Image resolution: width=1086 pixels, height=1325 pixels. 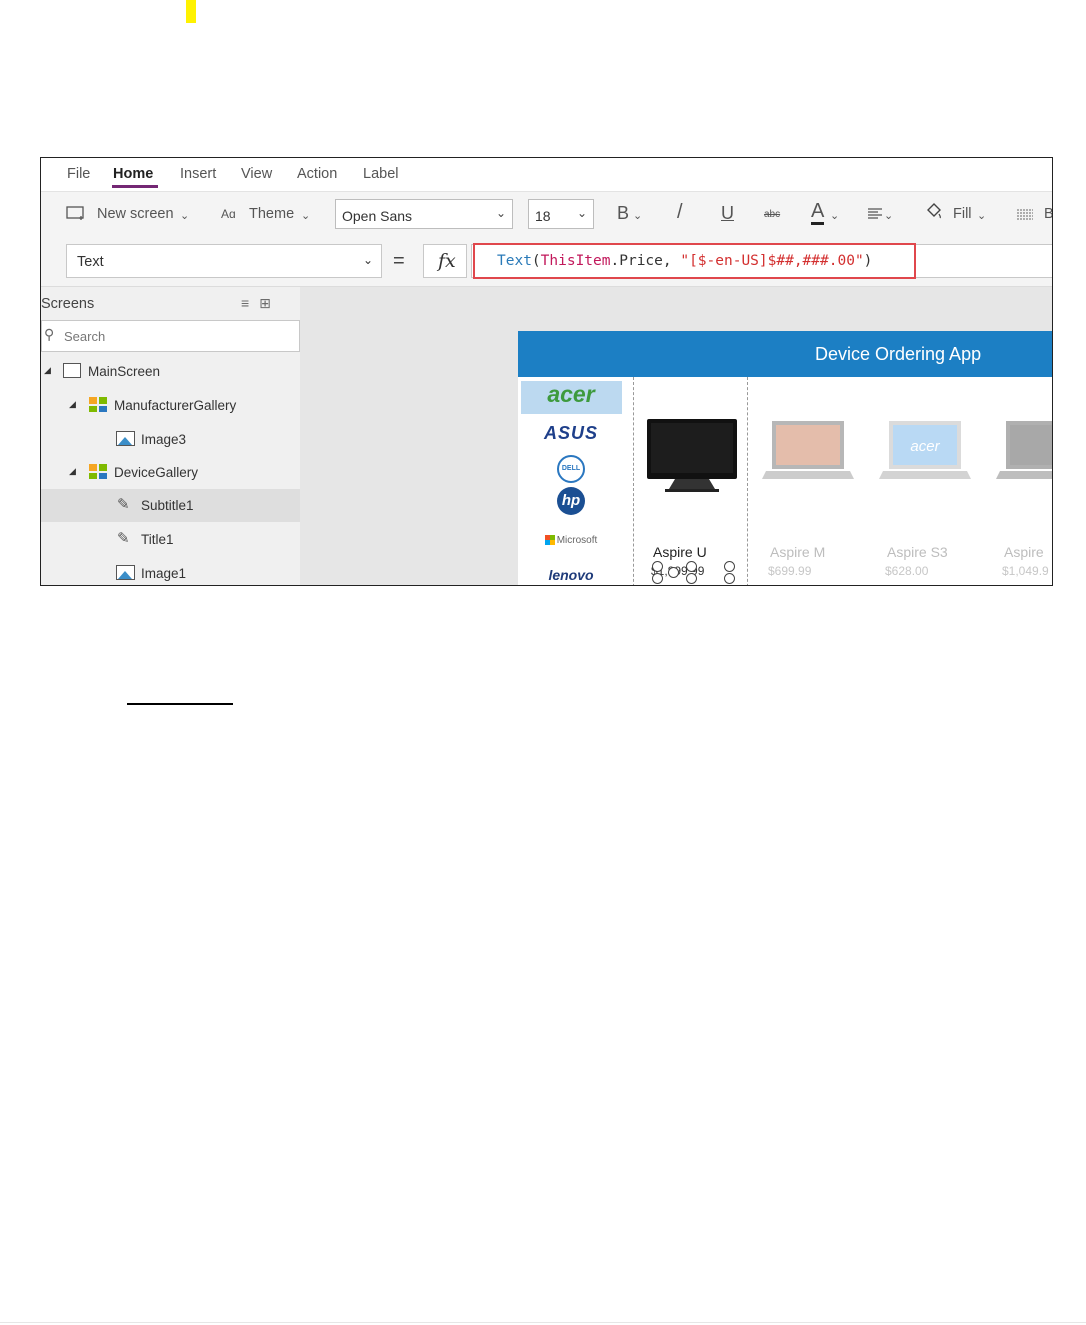 What do you see at coordinates (98, 471) in the screenshot?
I see `gallery-icon` at bounding box center [98, 471].